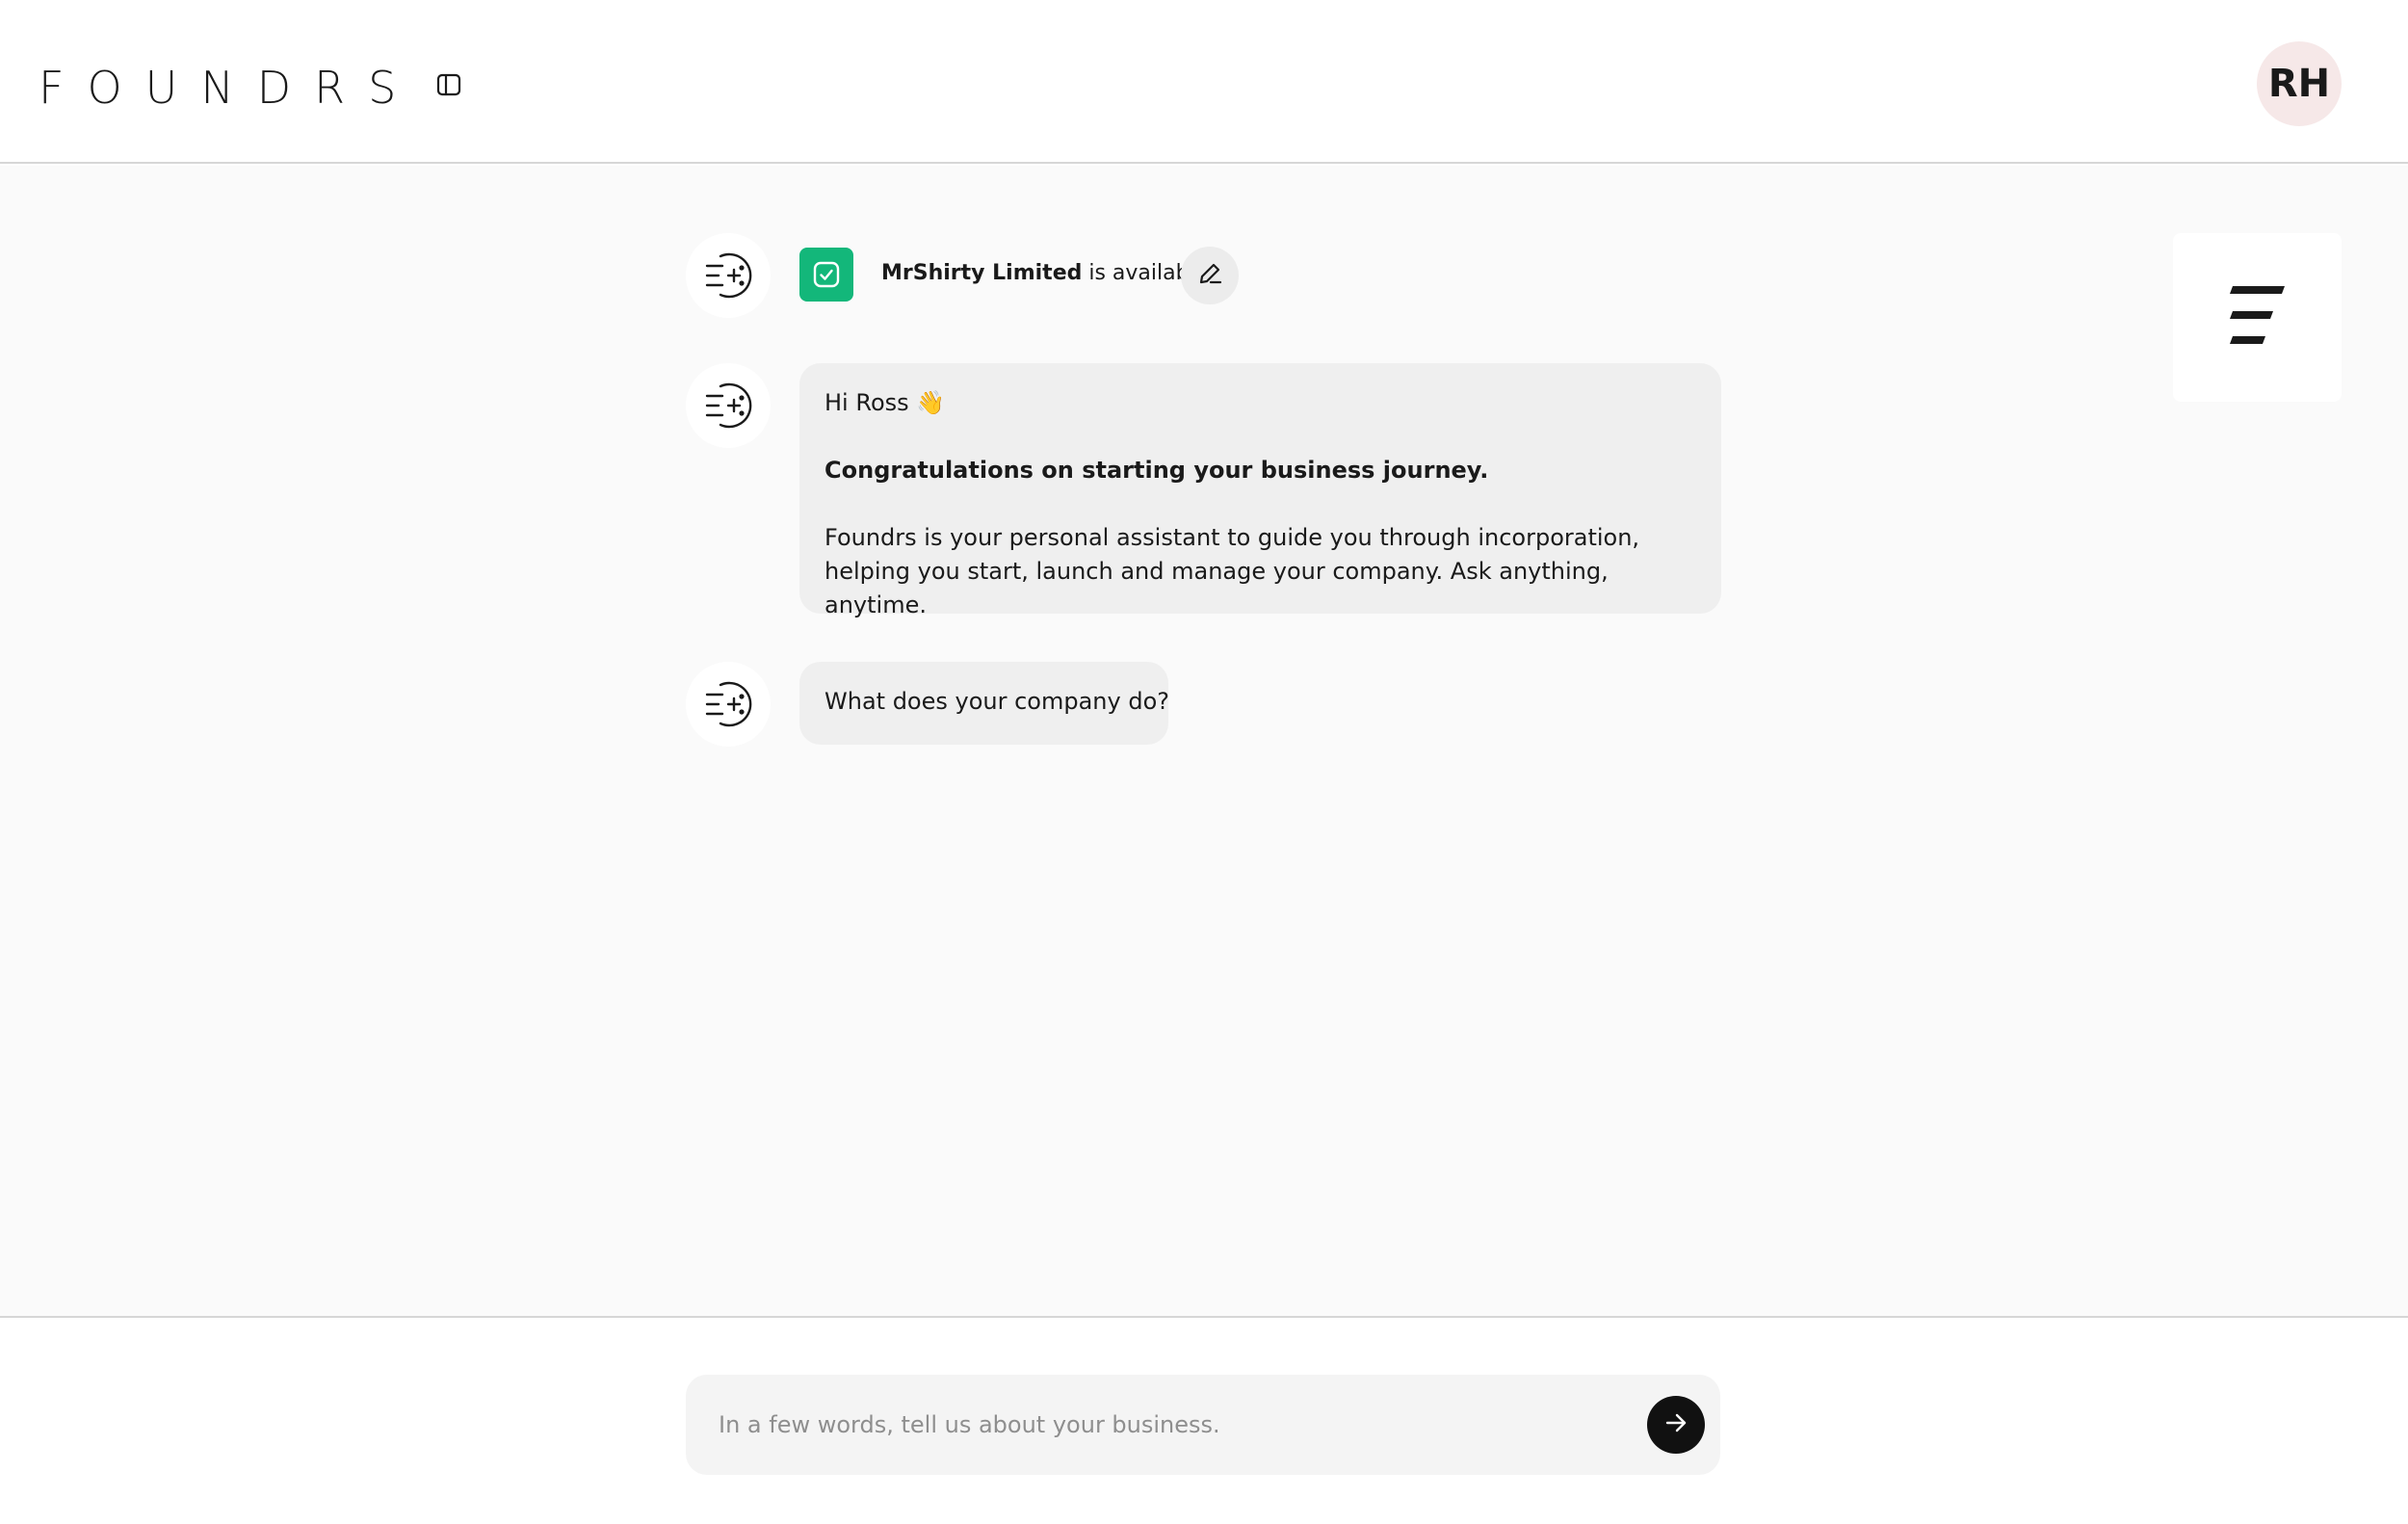  I want to click on business-description-input, so click(1162, 1425).